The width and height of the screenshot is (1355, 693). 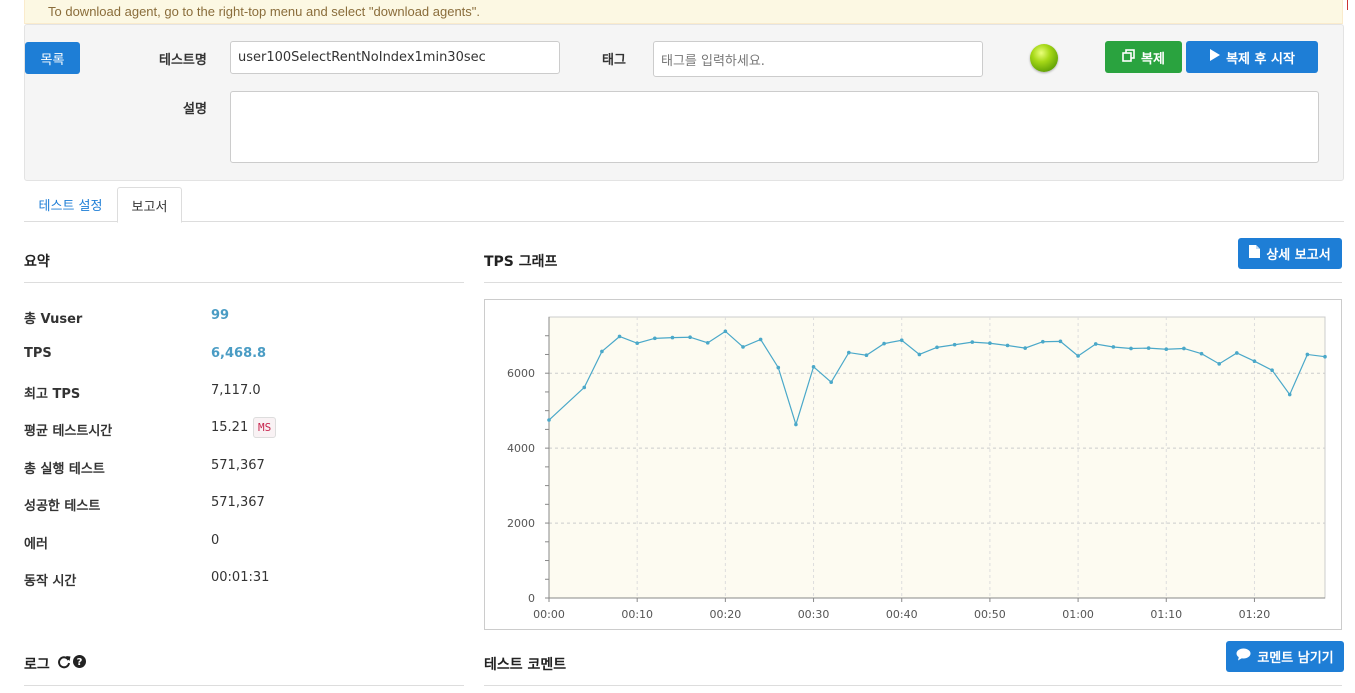 I want to click on description-label: 설명, so click(x=195, y=109).